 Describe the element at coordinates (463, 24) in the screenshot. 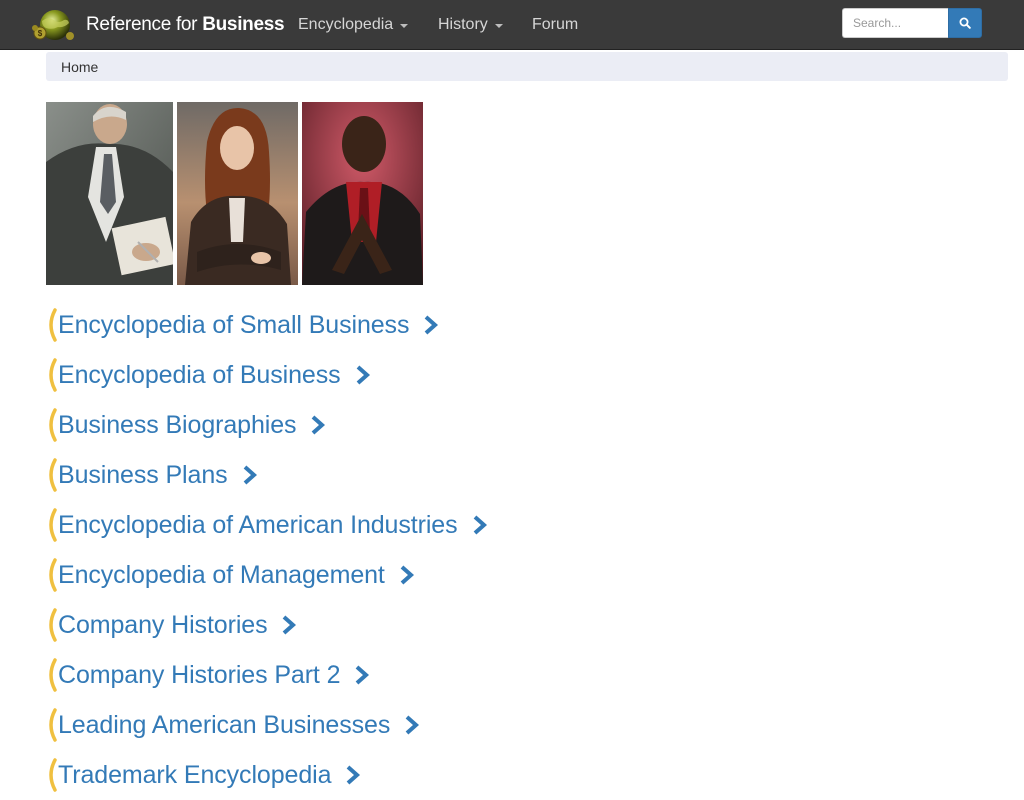

I see `nav-history-label: History` at that location.